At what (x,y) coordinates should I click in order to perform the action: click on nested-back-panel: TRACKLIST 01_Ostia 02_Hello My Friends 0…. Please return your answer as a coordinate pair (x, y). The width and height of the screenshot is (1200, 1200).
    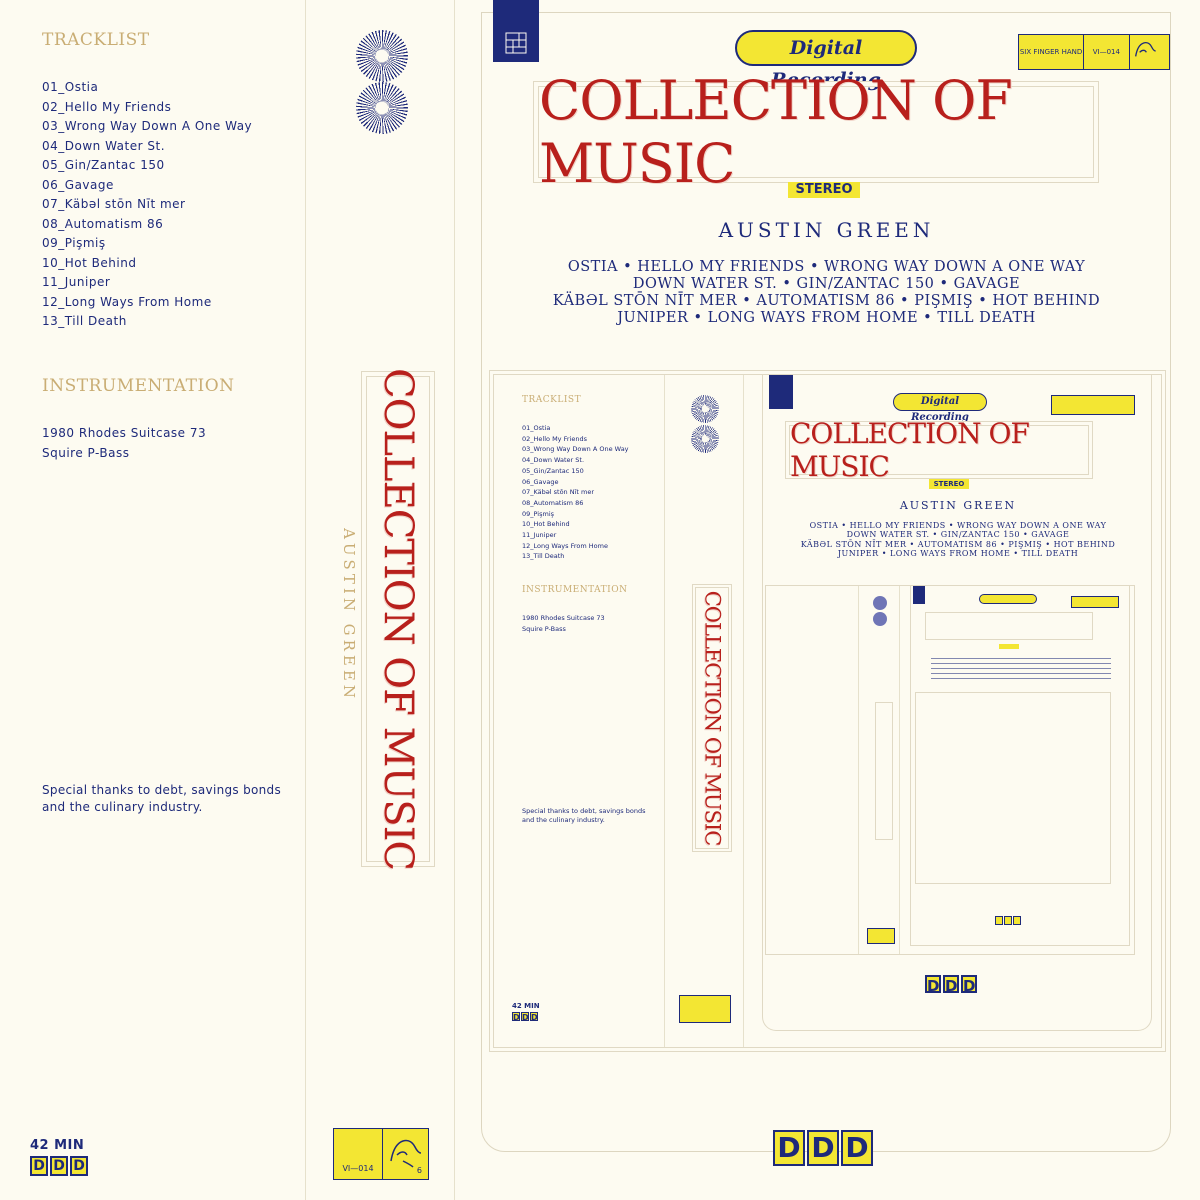
    Looking at the image, I should click on (579, 711).